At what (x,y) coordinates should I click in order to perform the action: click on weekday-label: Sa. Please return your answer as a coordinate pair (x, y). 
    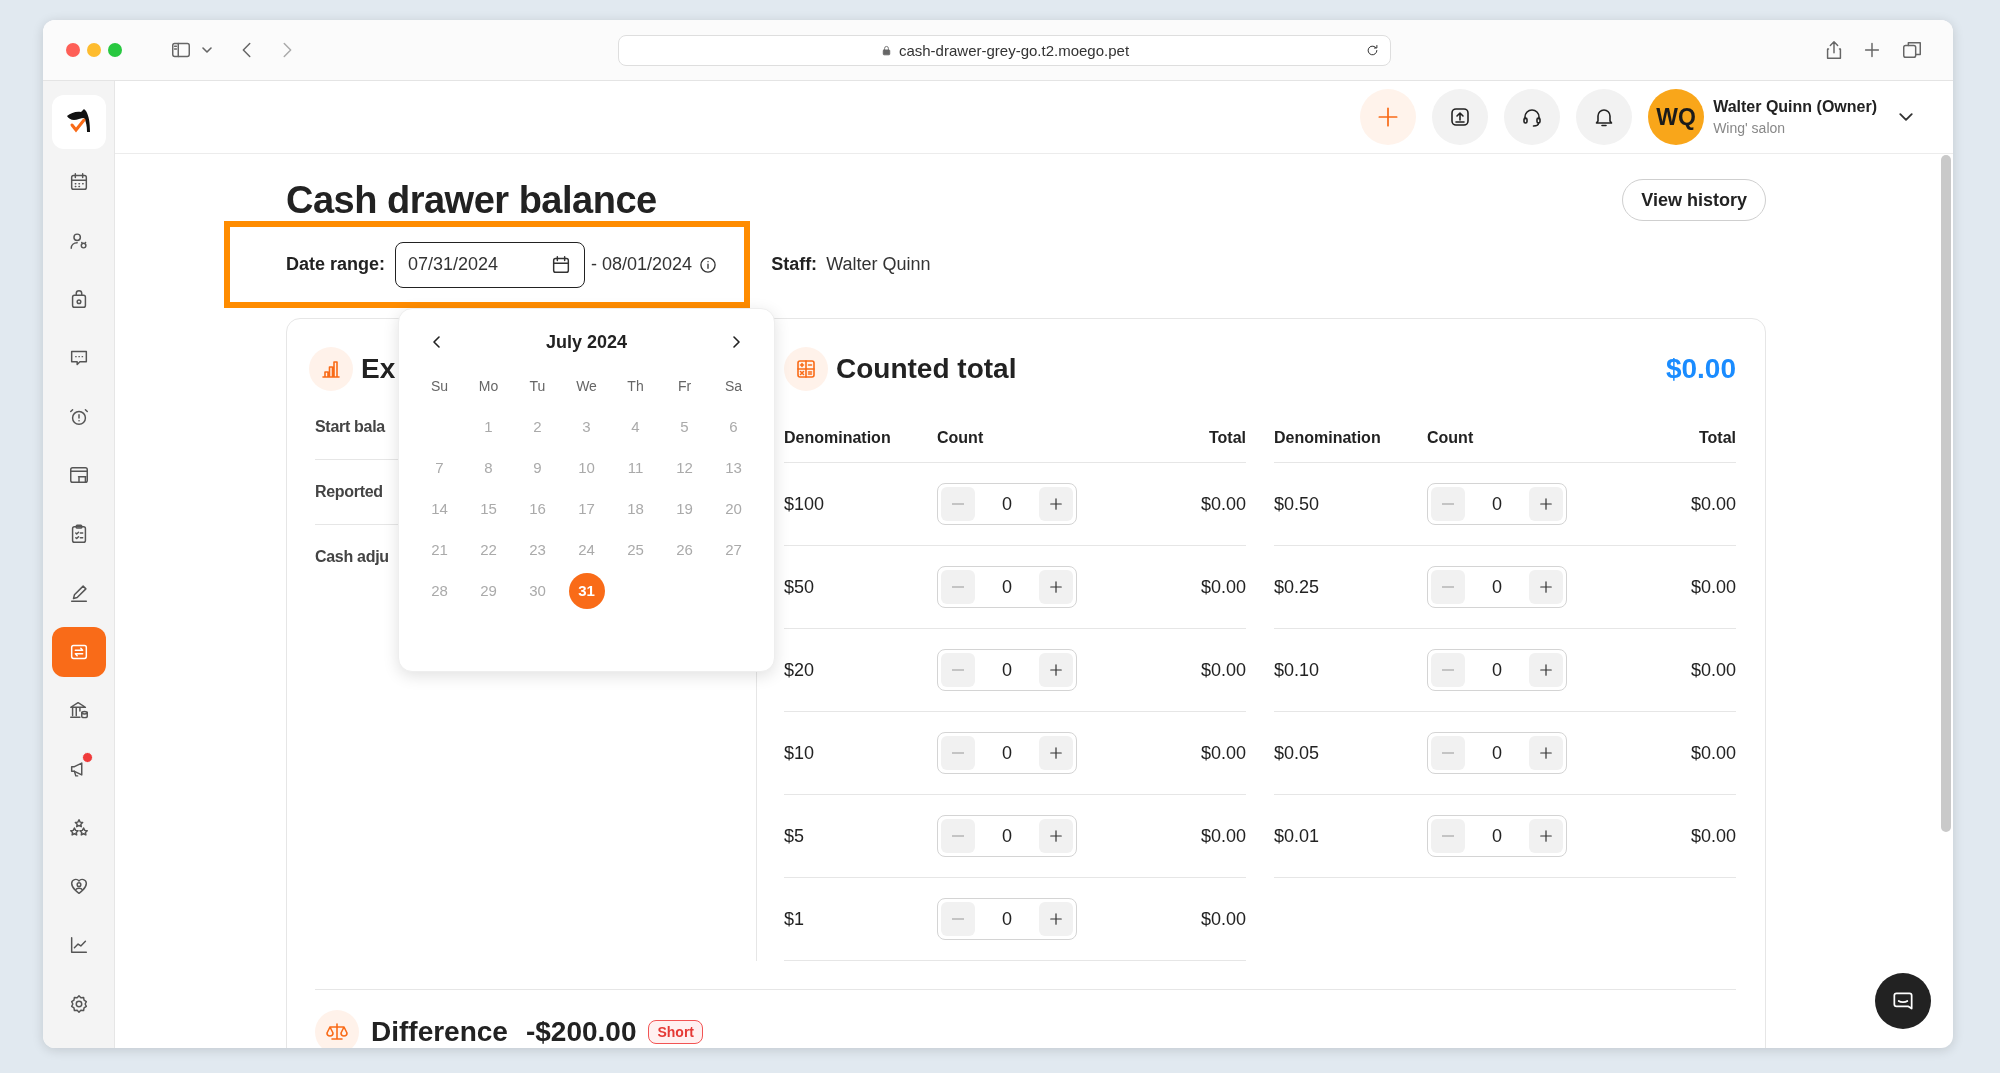
    Looking at the image, I should click on (733, 386).